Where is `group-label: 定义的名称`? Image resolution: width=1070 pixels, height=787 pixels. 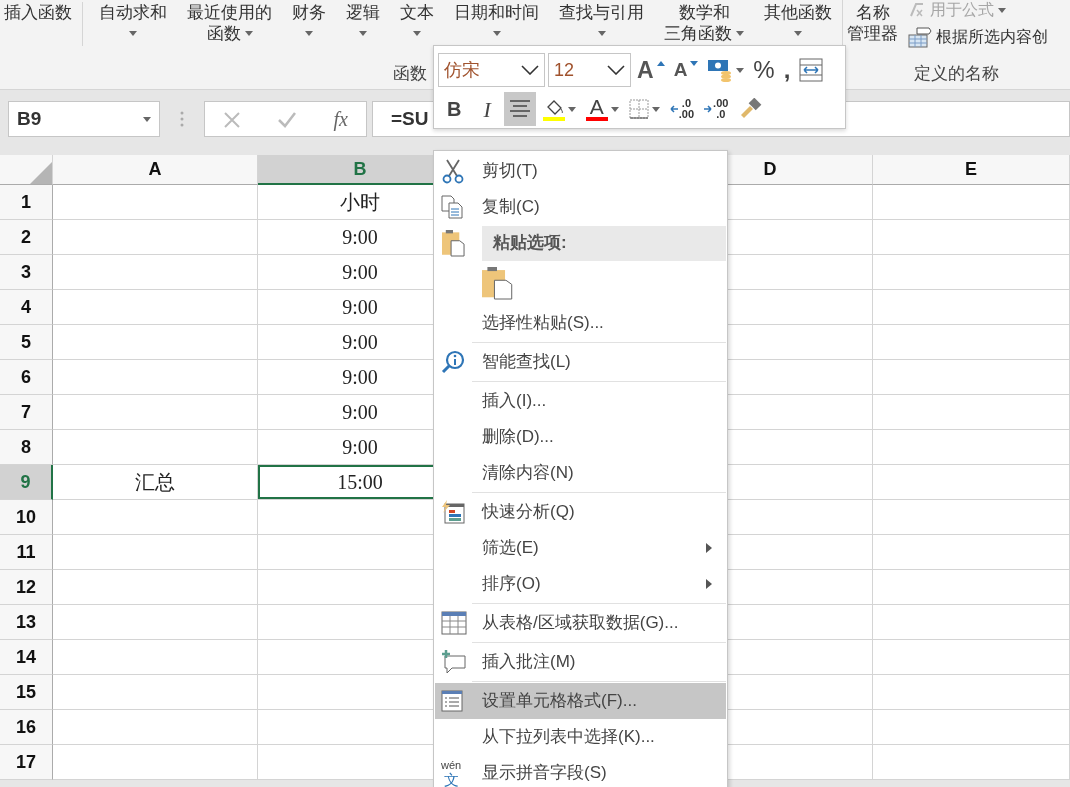 group-label: 定义的名称 is located at coordinates (956, 73).